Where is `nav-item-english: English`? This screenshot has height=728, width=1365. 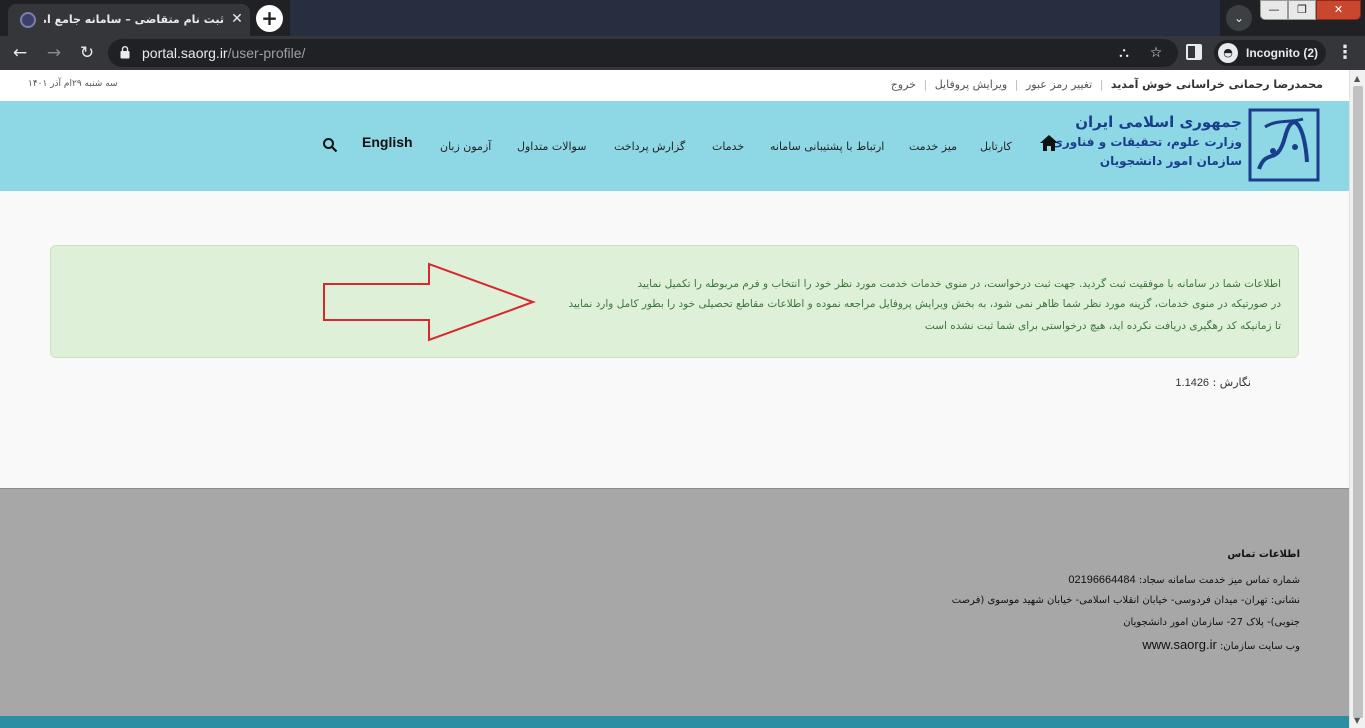 nav-item-english: English is located at coordinates (387, 142).